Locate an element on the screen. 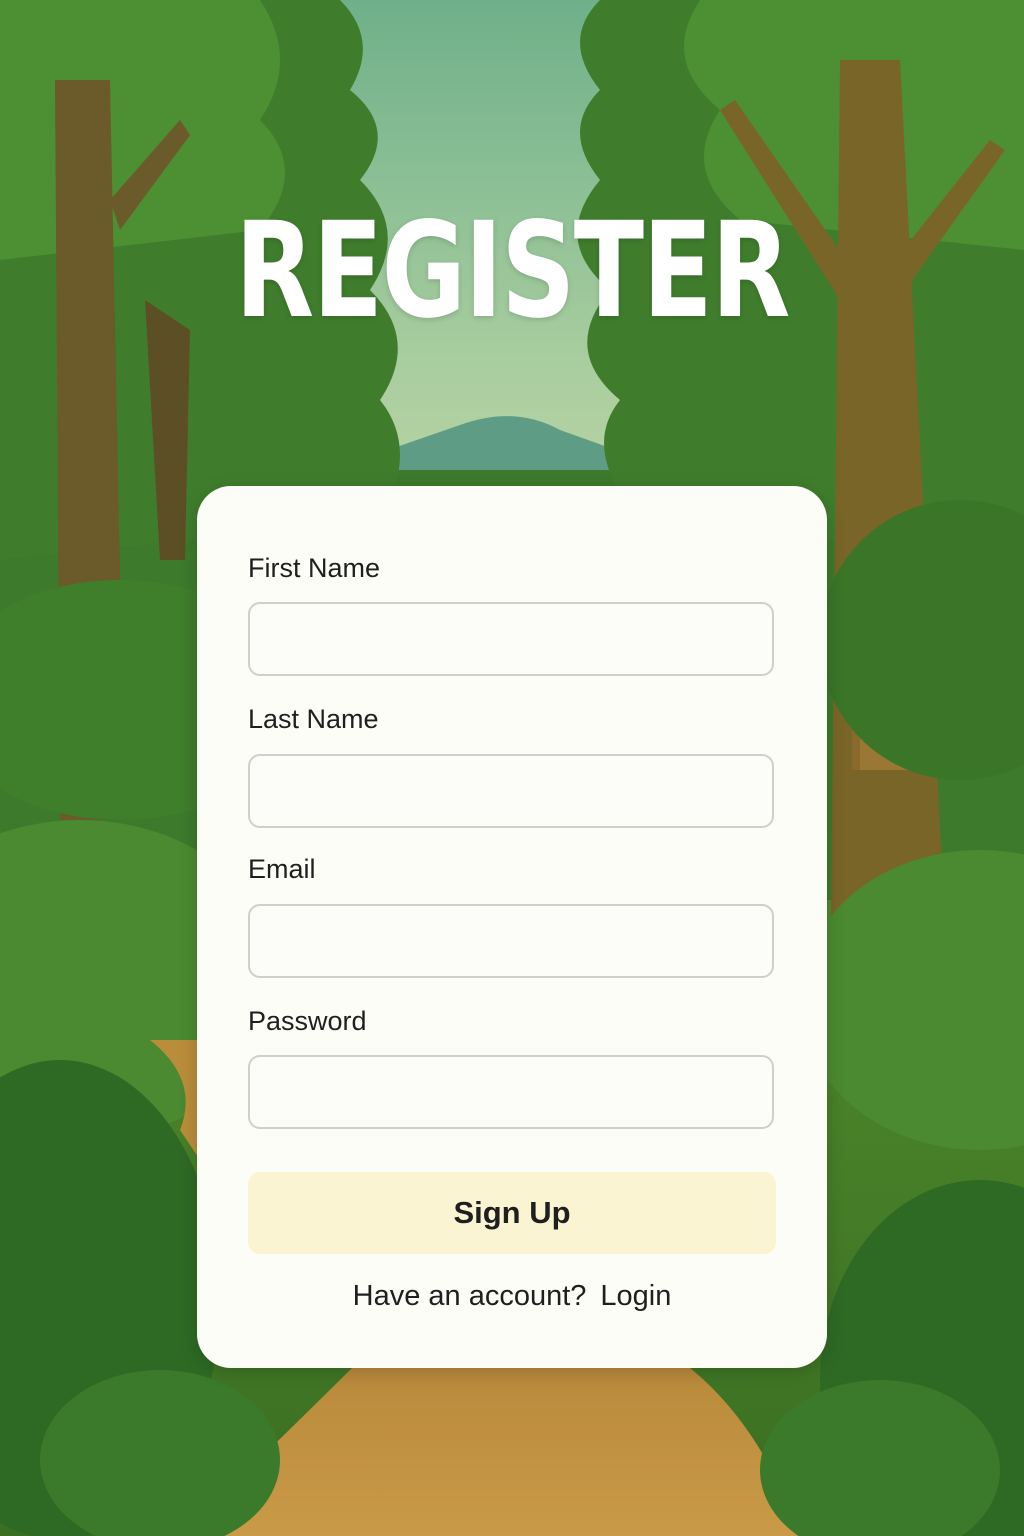 The image size is (1024, 1536). login-prompt: Have an account? Login is located at coordinates (512, 1296).